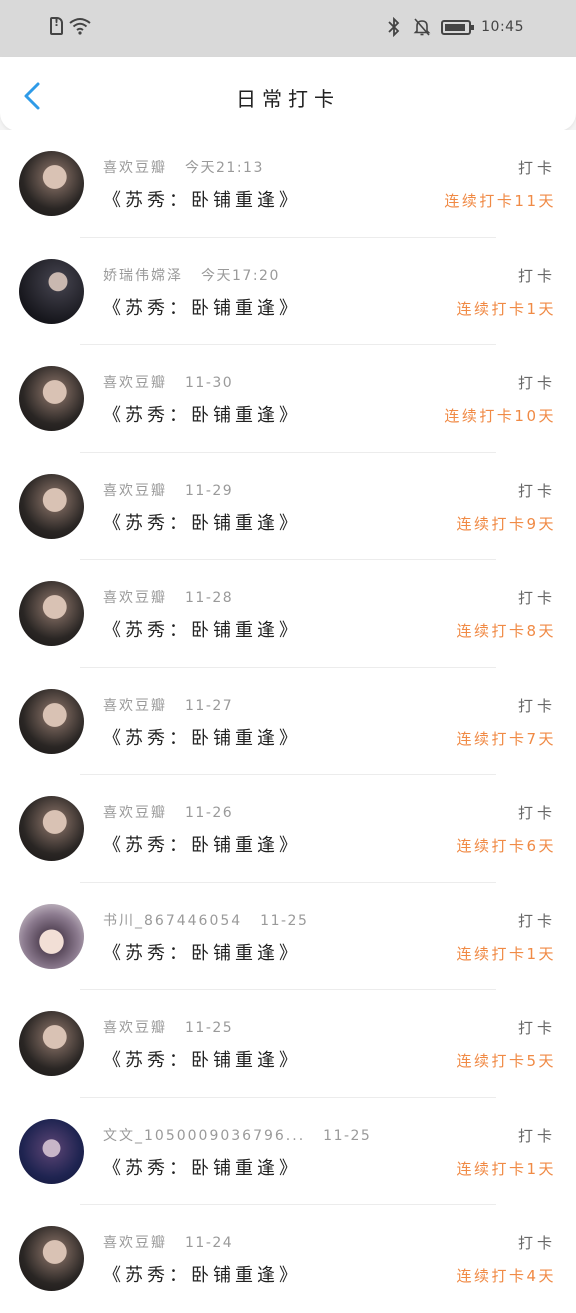  Describe the element at coordinates (143, 275) in the screenshot. I see `username: 娇瑞伟嫦泽` at that location.